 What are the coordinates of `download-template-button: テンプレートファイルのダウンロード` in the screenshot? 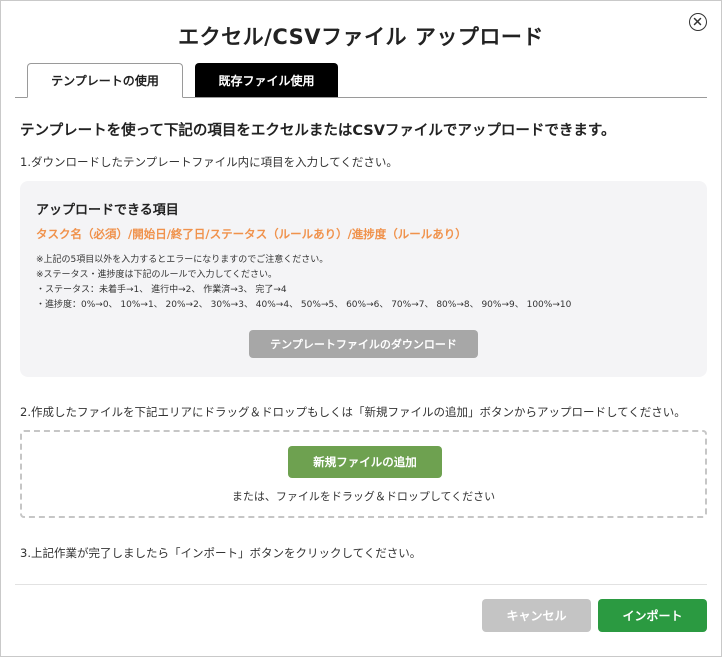 It's located at (363, 344).